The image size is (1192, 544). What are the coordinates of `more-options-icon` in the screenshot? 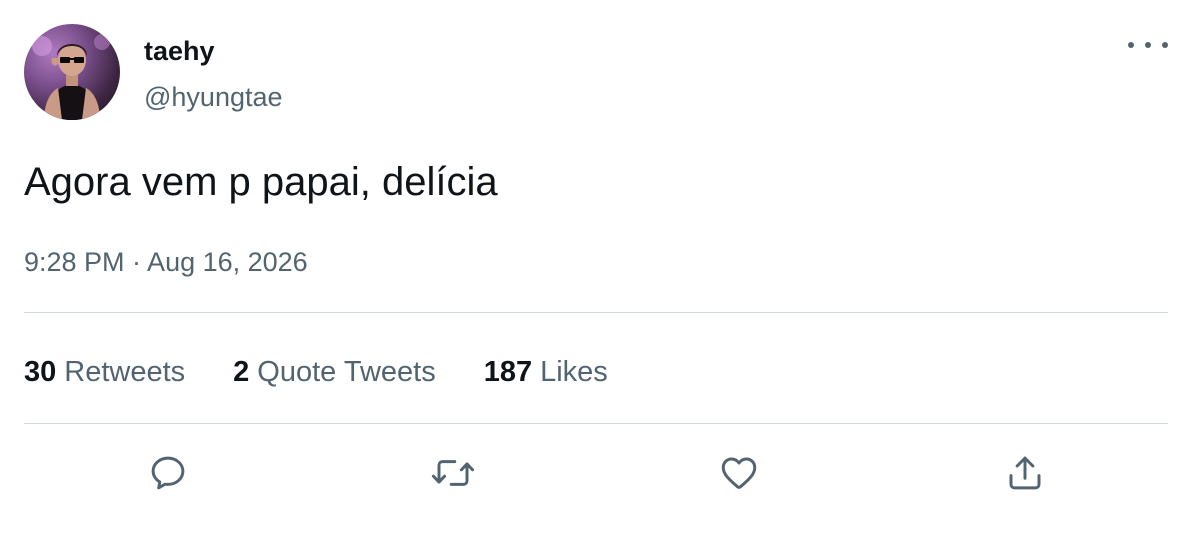 It's located at (1148, 45).